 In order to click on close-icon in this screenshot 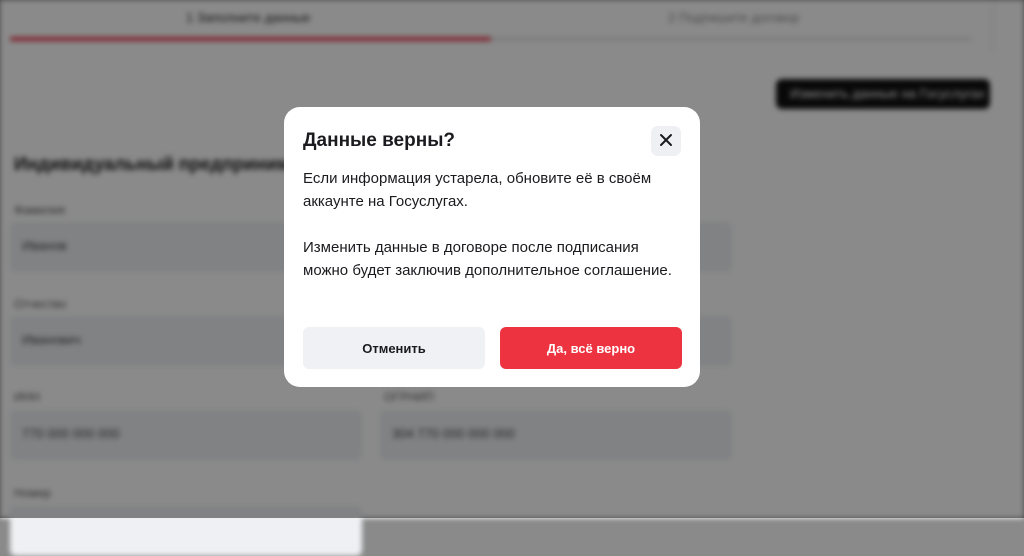, I will do `click(666, 141)`.